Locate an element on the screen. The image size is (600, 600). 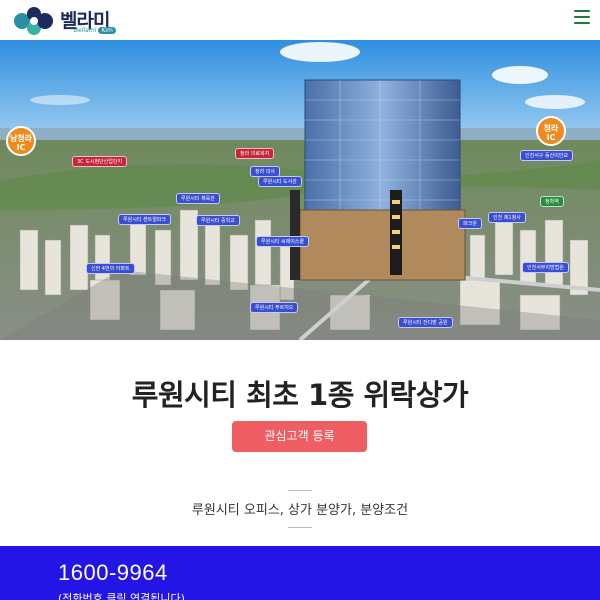
logo-mark-icon is located at coordinates (33, 21).